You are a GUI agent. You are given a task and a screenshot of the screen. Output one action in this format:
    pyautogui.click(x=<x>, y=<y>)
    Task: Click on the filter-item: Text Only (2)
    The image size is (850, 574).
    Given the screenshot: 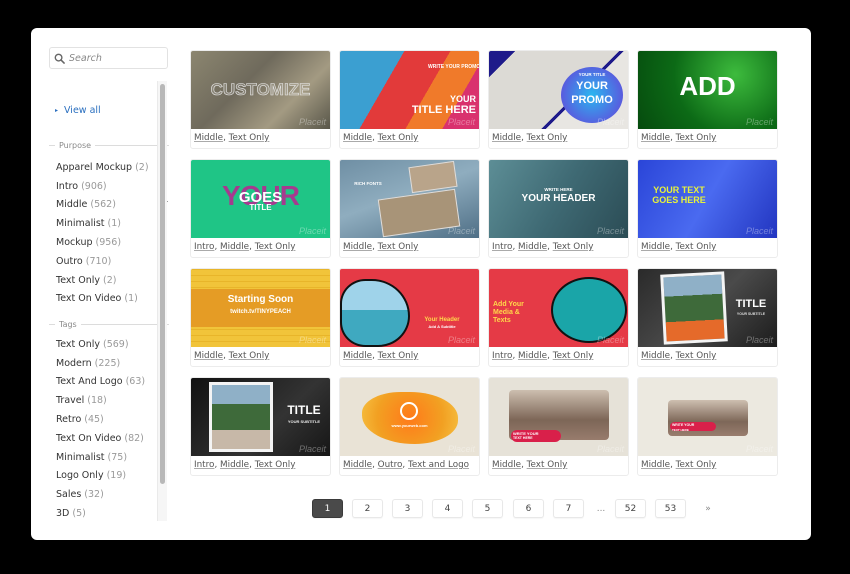 What is the action you would take?
    pyautogui.click(x=112, y=280)
    